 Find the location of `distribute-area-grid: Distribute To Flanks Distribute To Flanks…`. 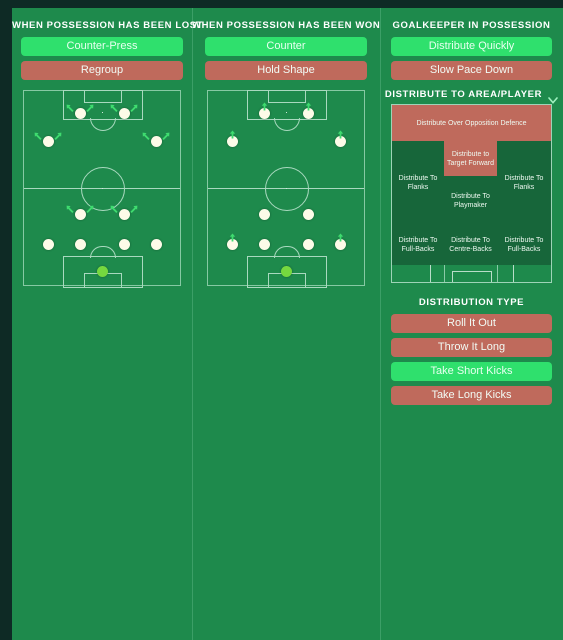

distribute-area-grid: Distribute To Flanks Distribute To Flanks… is located at coordinates (471, 193).